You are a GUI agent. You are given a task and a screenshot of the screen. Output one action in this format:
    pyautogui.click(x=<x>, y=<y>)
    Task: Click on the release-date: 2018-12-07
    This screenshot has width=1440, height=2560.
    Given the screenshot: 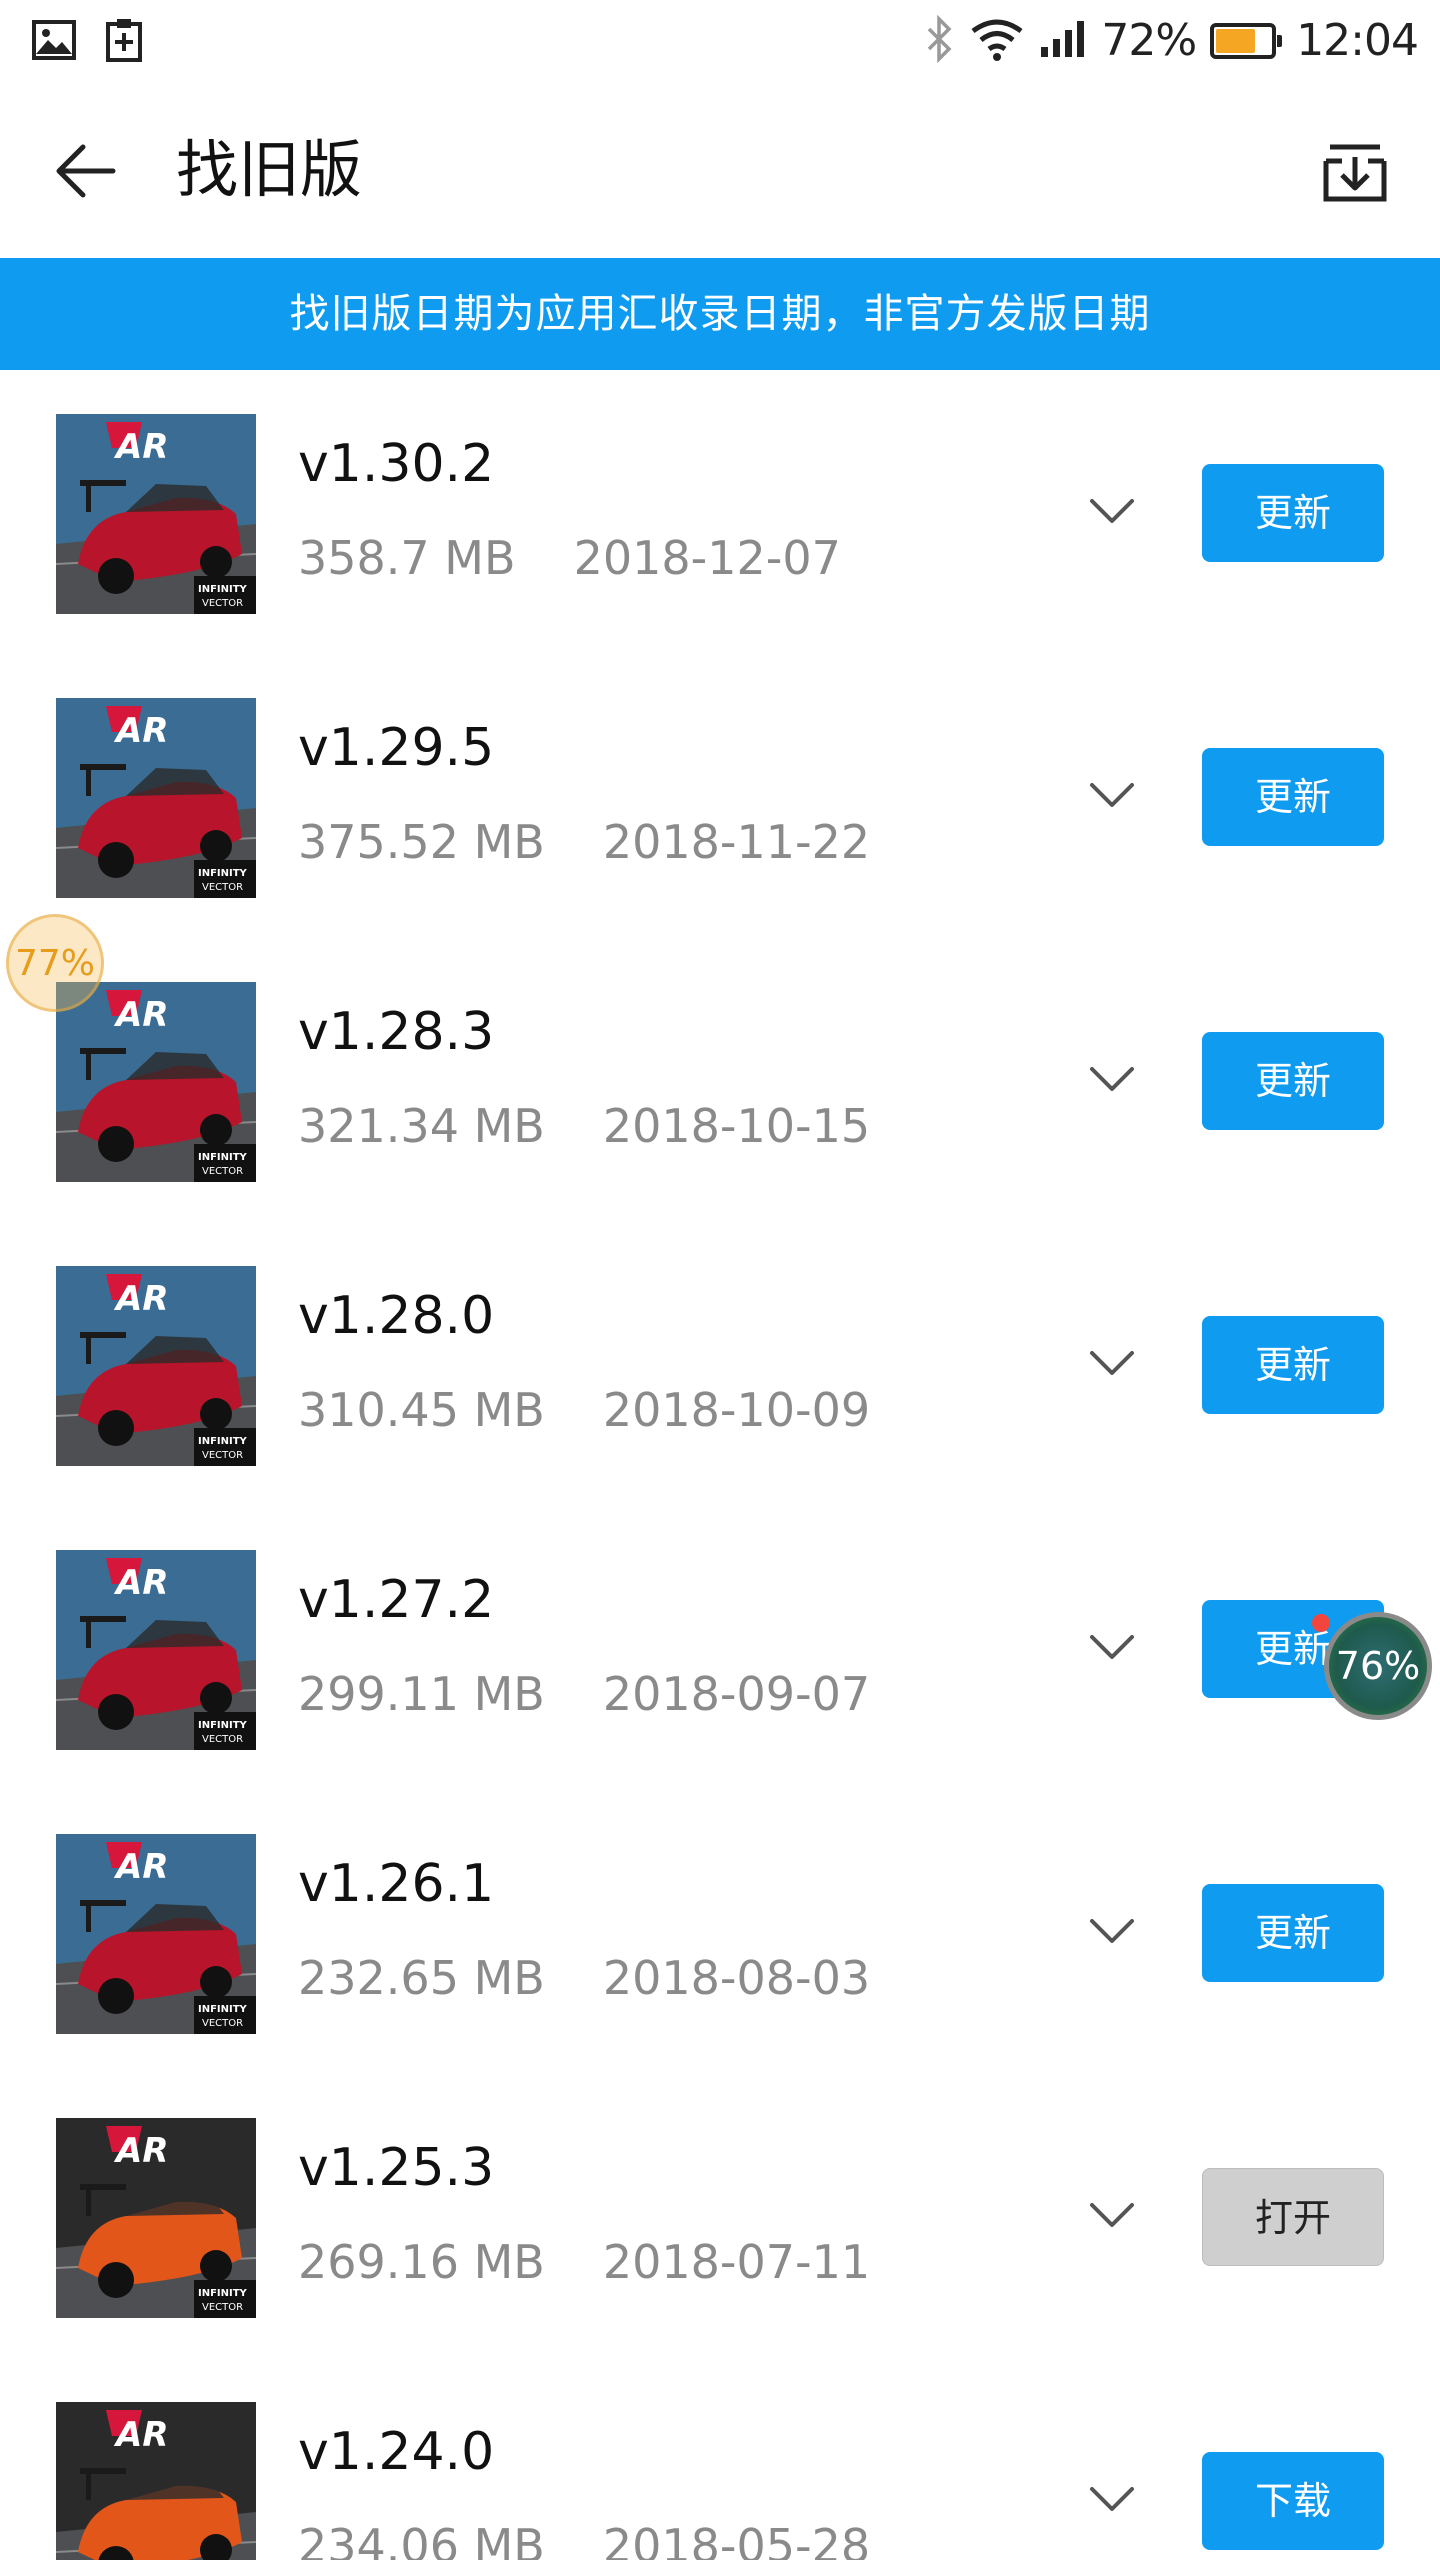 What is the action you would take?
    pyautogui.click(x=707, y=558)
    